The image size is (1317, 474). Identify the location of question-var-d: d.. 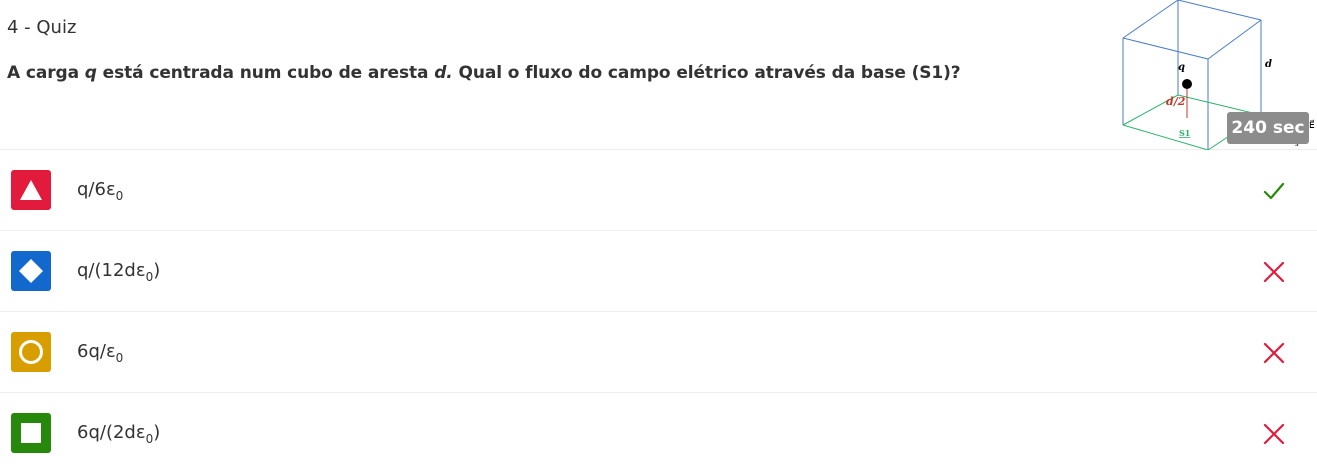
(443, 73).